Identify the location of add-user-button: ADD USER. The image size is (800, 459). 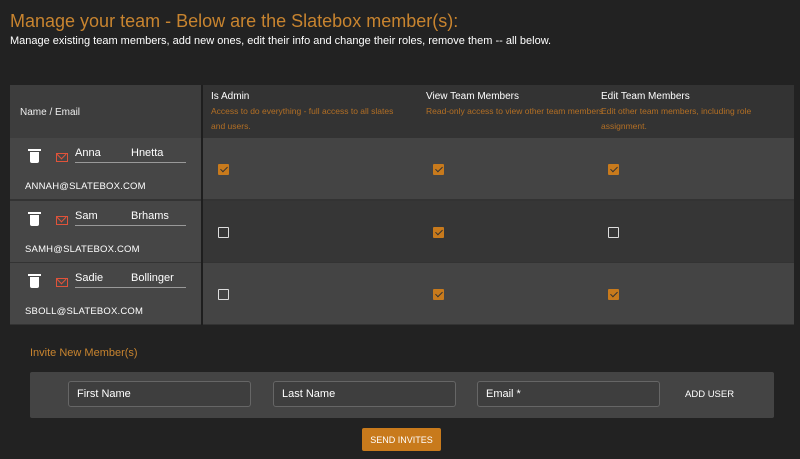
(709, 394).